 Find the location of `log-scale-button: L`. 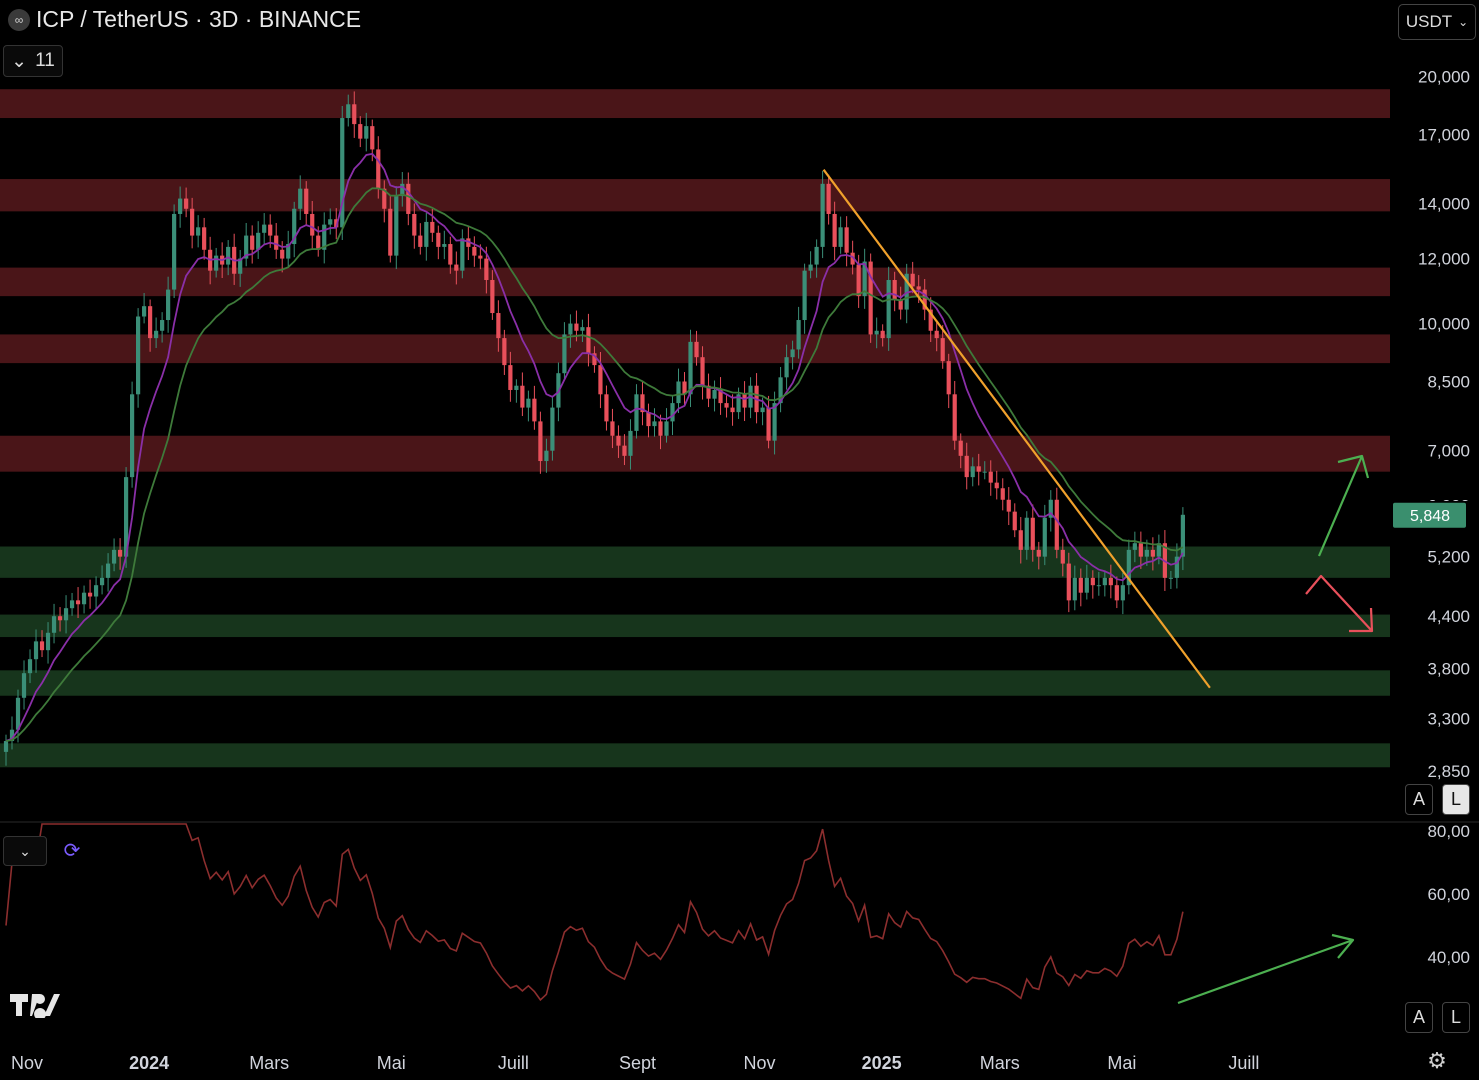

log-scale-button: L is located at coordinates (1456, 799).